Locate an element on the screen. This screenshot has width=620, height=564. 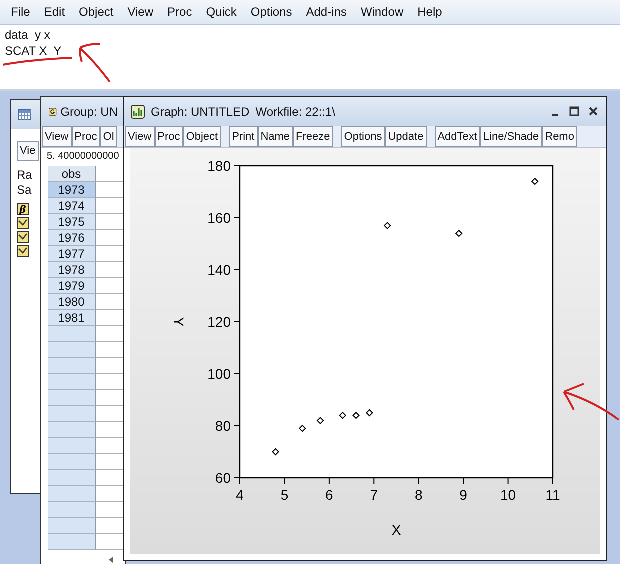
row-header: 1975 is located at coordinates (72, 222).